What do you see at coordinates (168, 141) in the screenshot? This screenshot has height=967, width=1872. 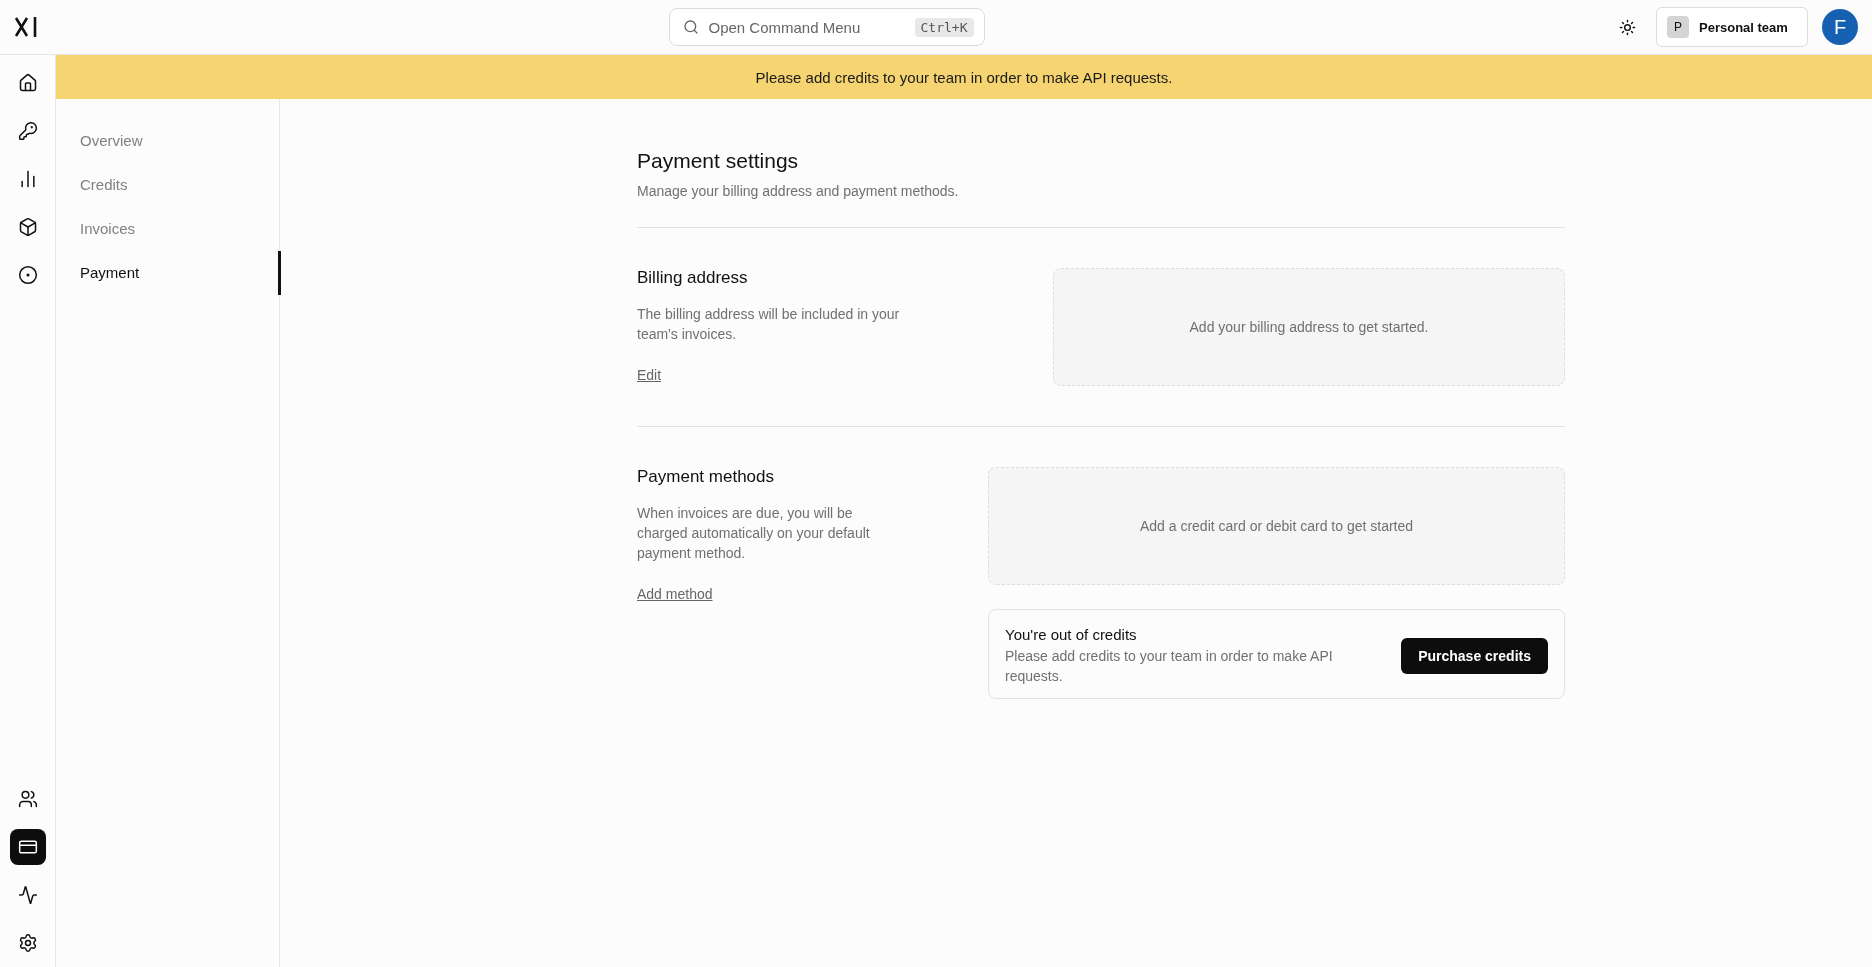 I see `nav-item: Overview` at bounding box center [168, 141].